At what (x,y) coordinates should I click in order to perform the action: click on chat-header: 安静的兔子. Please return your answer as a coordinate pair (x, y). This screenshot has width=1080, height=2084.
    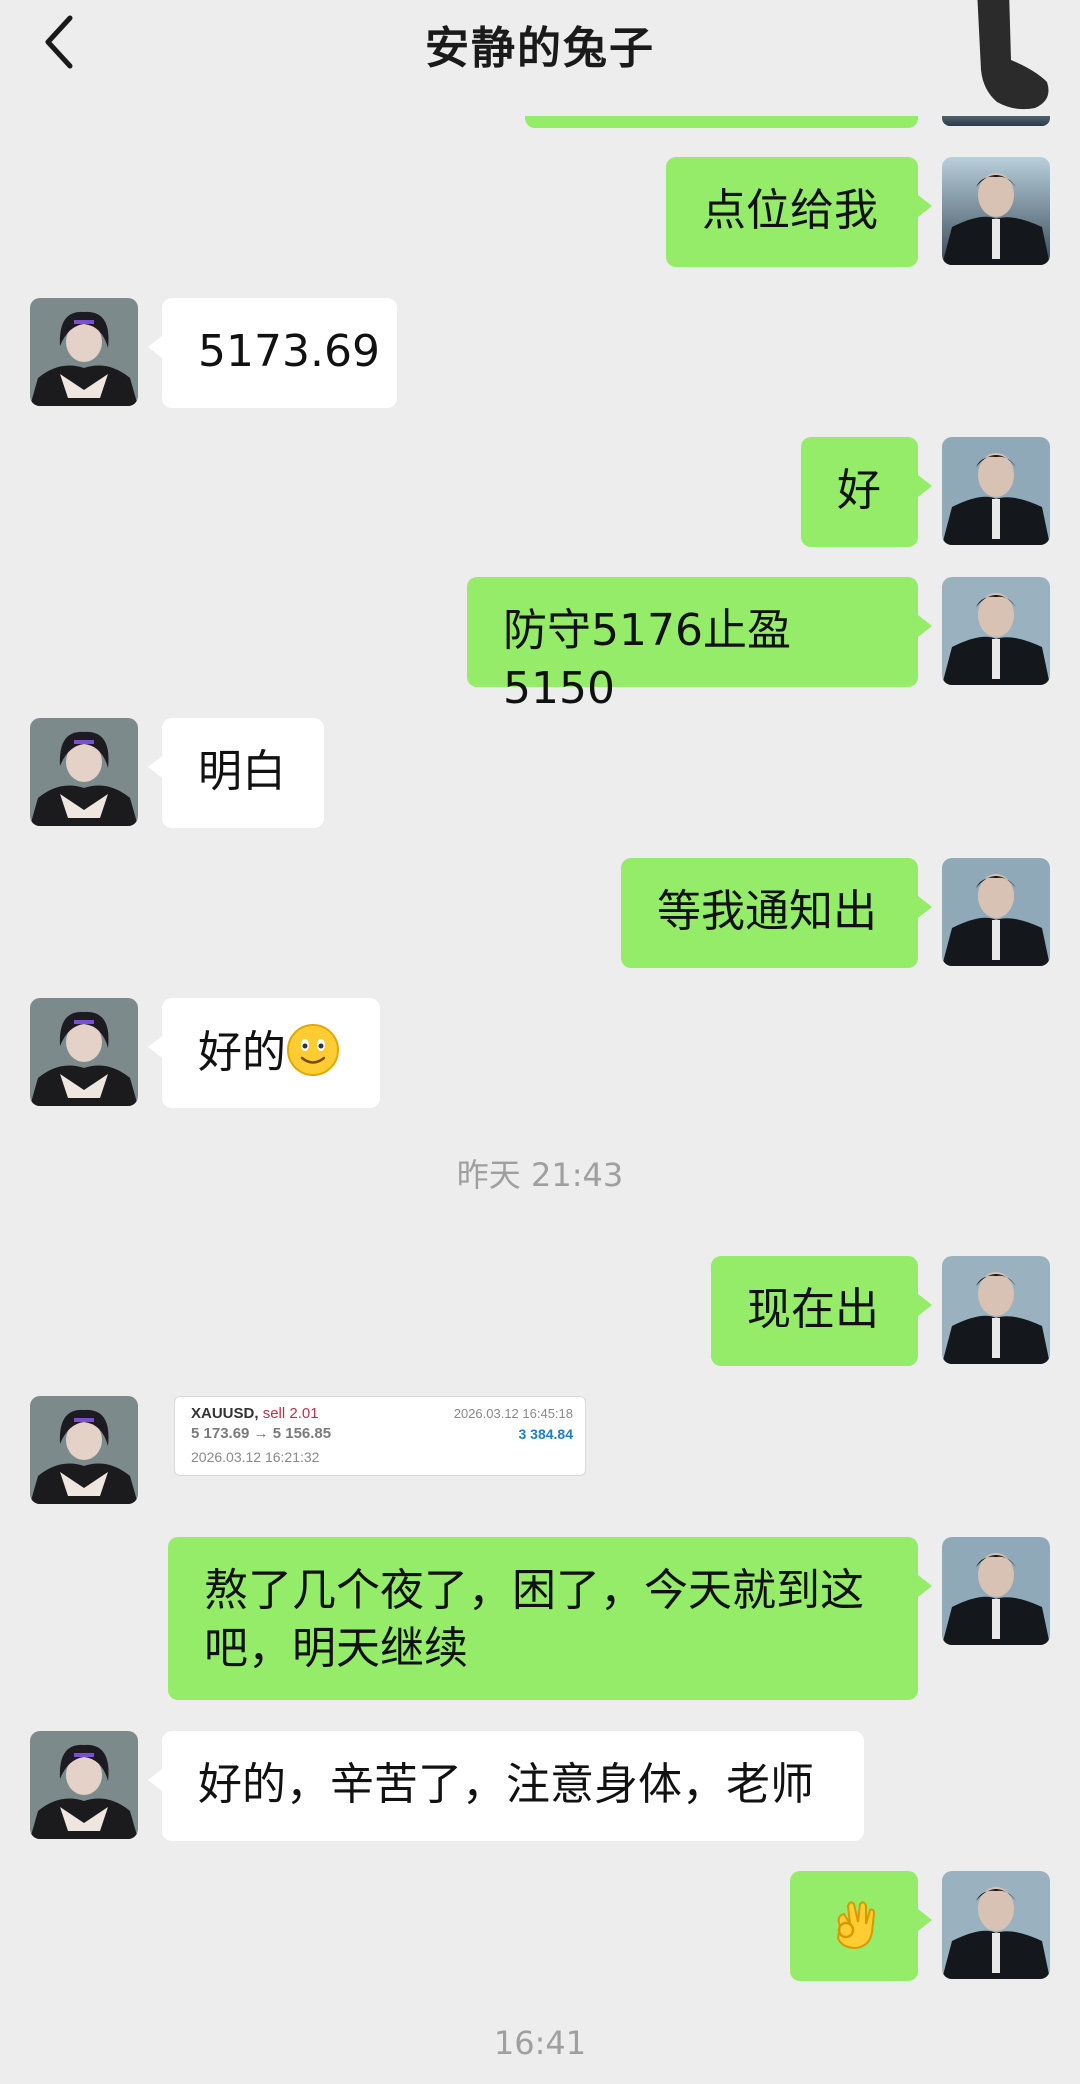
    Looking at the image, I should click on (540, 58).